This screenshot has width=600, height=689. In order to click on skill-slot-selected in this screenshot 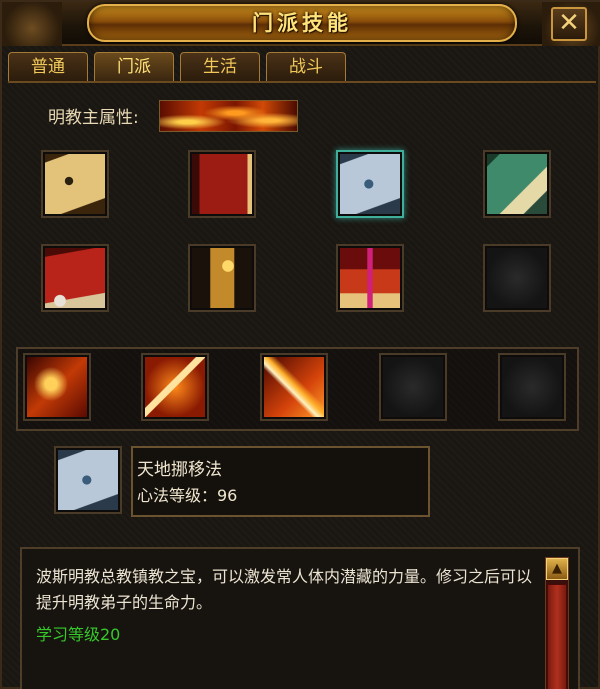, I will do `click(370, 184)`.